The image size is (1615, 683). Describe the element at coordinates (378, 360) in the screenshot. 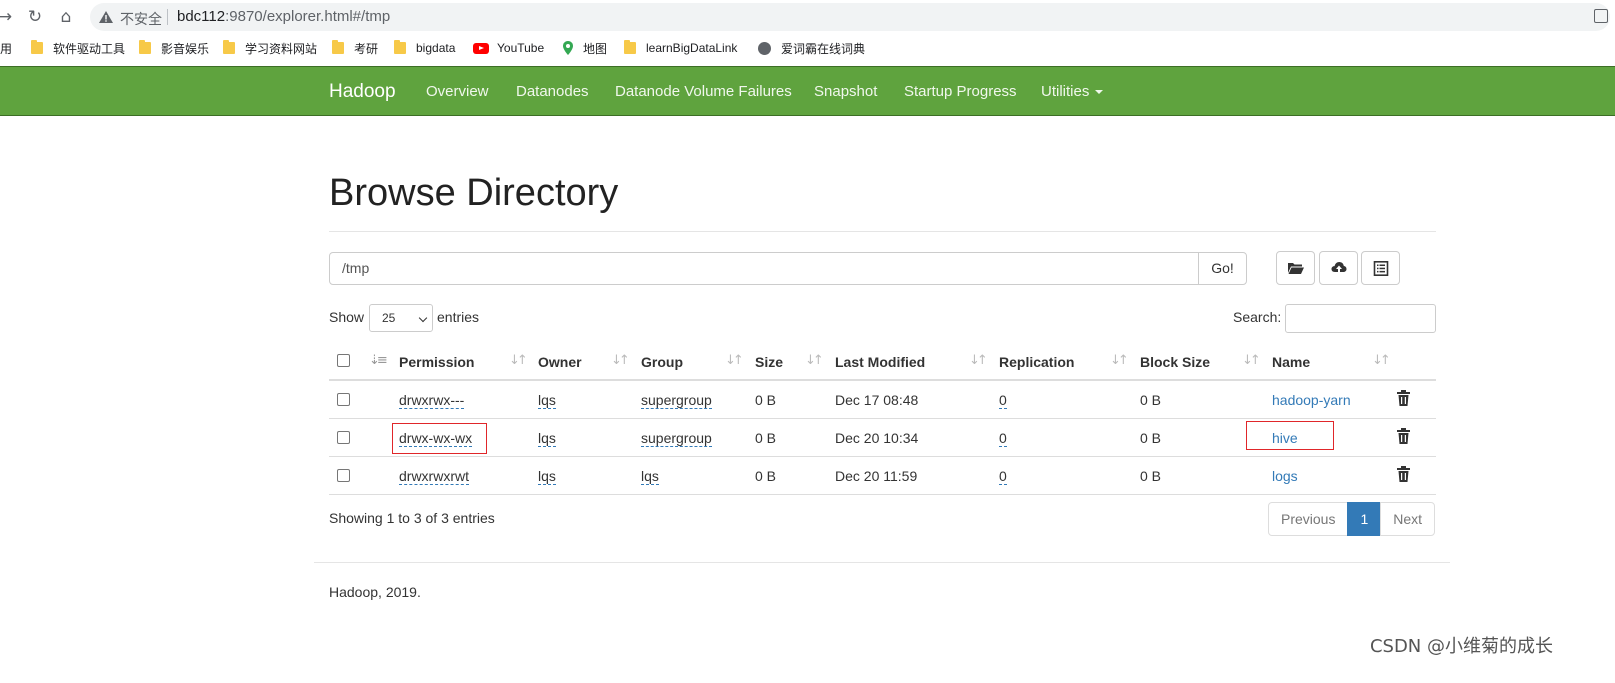

I see `sort-asc-icon: ⇣≡` at that location.